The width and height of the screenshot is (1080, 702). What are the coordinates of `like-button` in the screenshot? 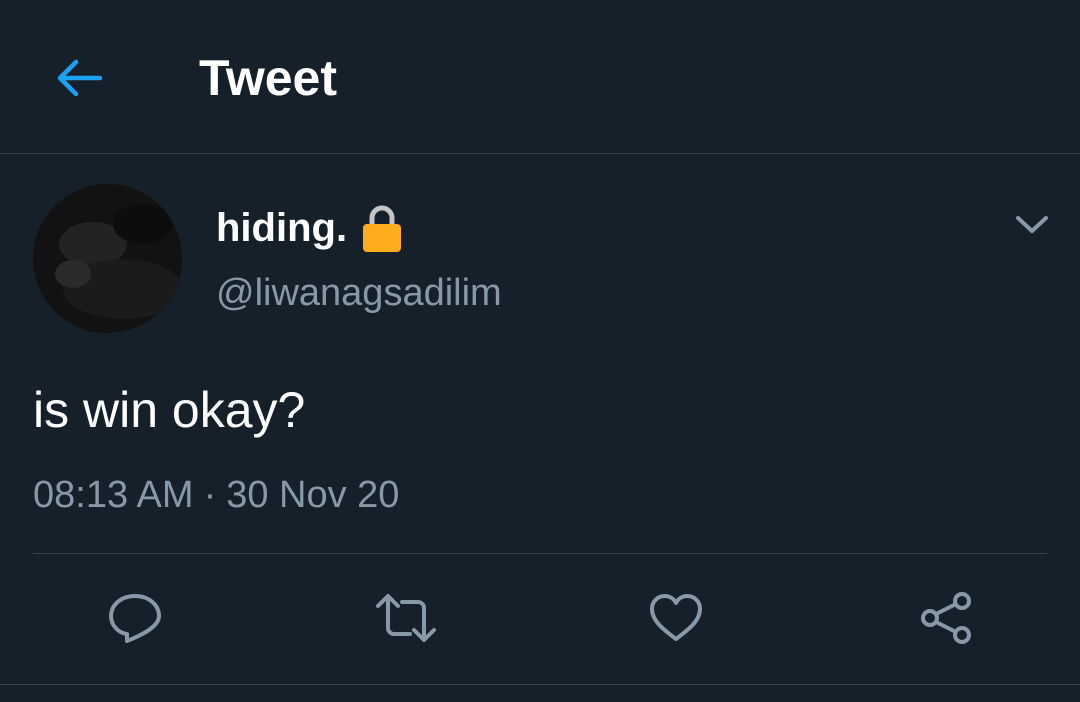 It's located at (676, 618).